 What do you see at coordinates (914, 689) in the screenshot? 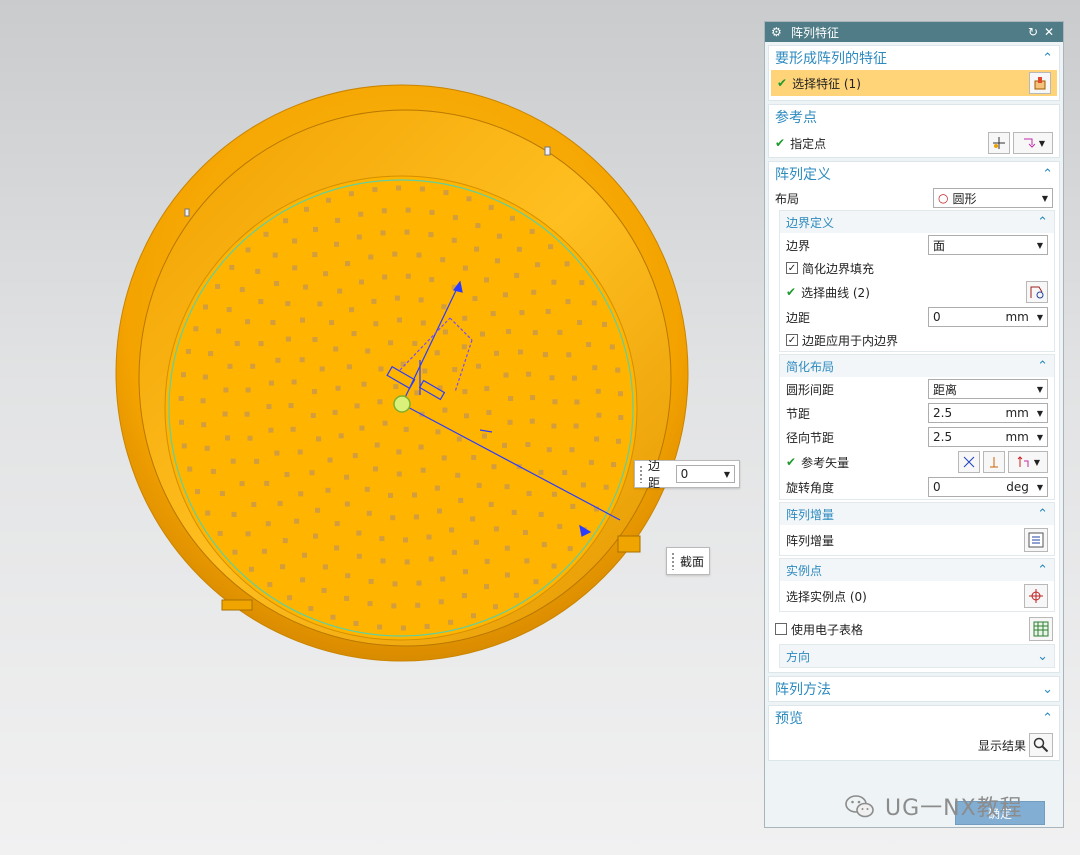
I see `pattern-method-header: 阵列方法 ⌄` at bounding box center [914, 689].